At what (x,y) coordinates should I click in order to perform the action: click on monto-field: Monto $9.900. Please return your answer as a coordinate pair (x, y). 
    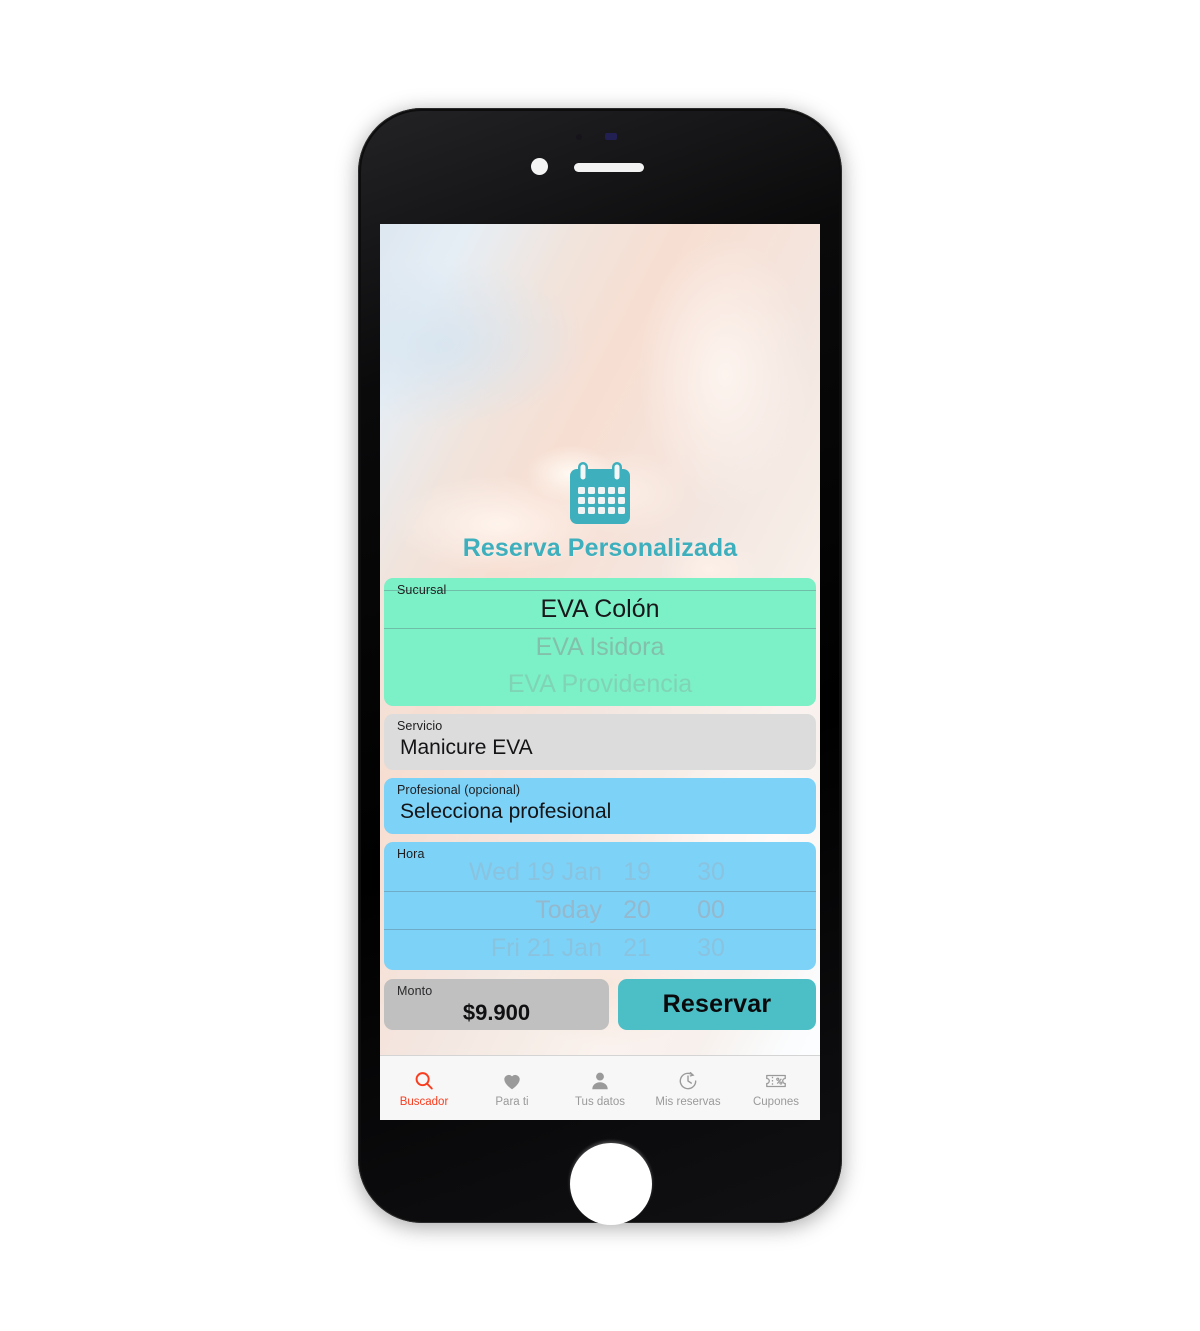
    Looking at the image, I should click on (496, 1004).